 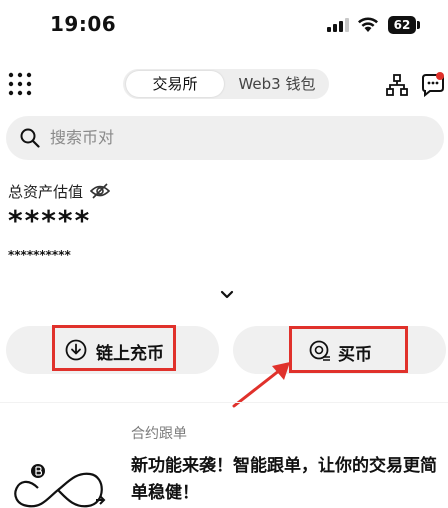 I want to click on battery-icon: 62, so click(x=404, y=25).